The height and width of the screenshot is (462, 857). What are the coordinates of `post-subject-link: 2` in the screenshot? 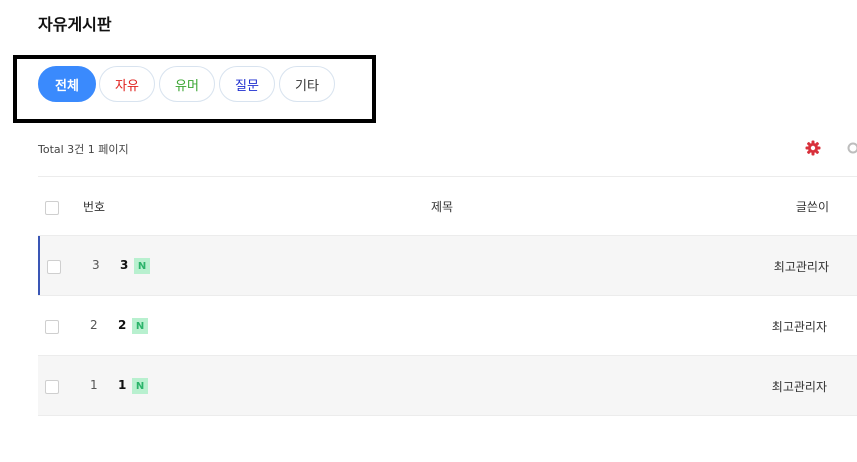 It's located at (122, 325).